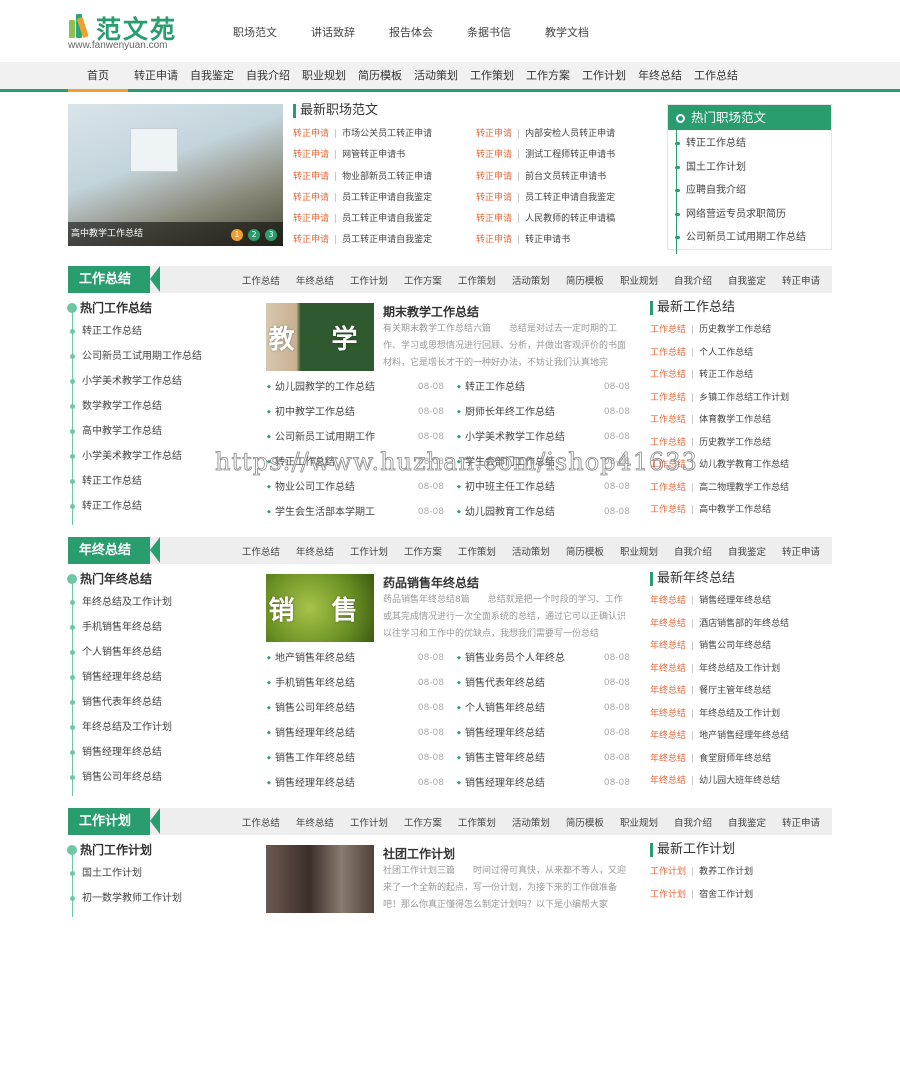  I want to click on tagged-link-row: 转正申请 | 市场公关员工转正申请, so click(384, 134).